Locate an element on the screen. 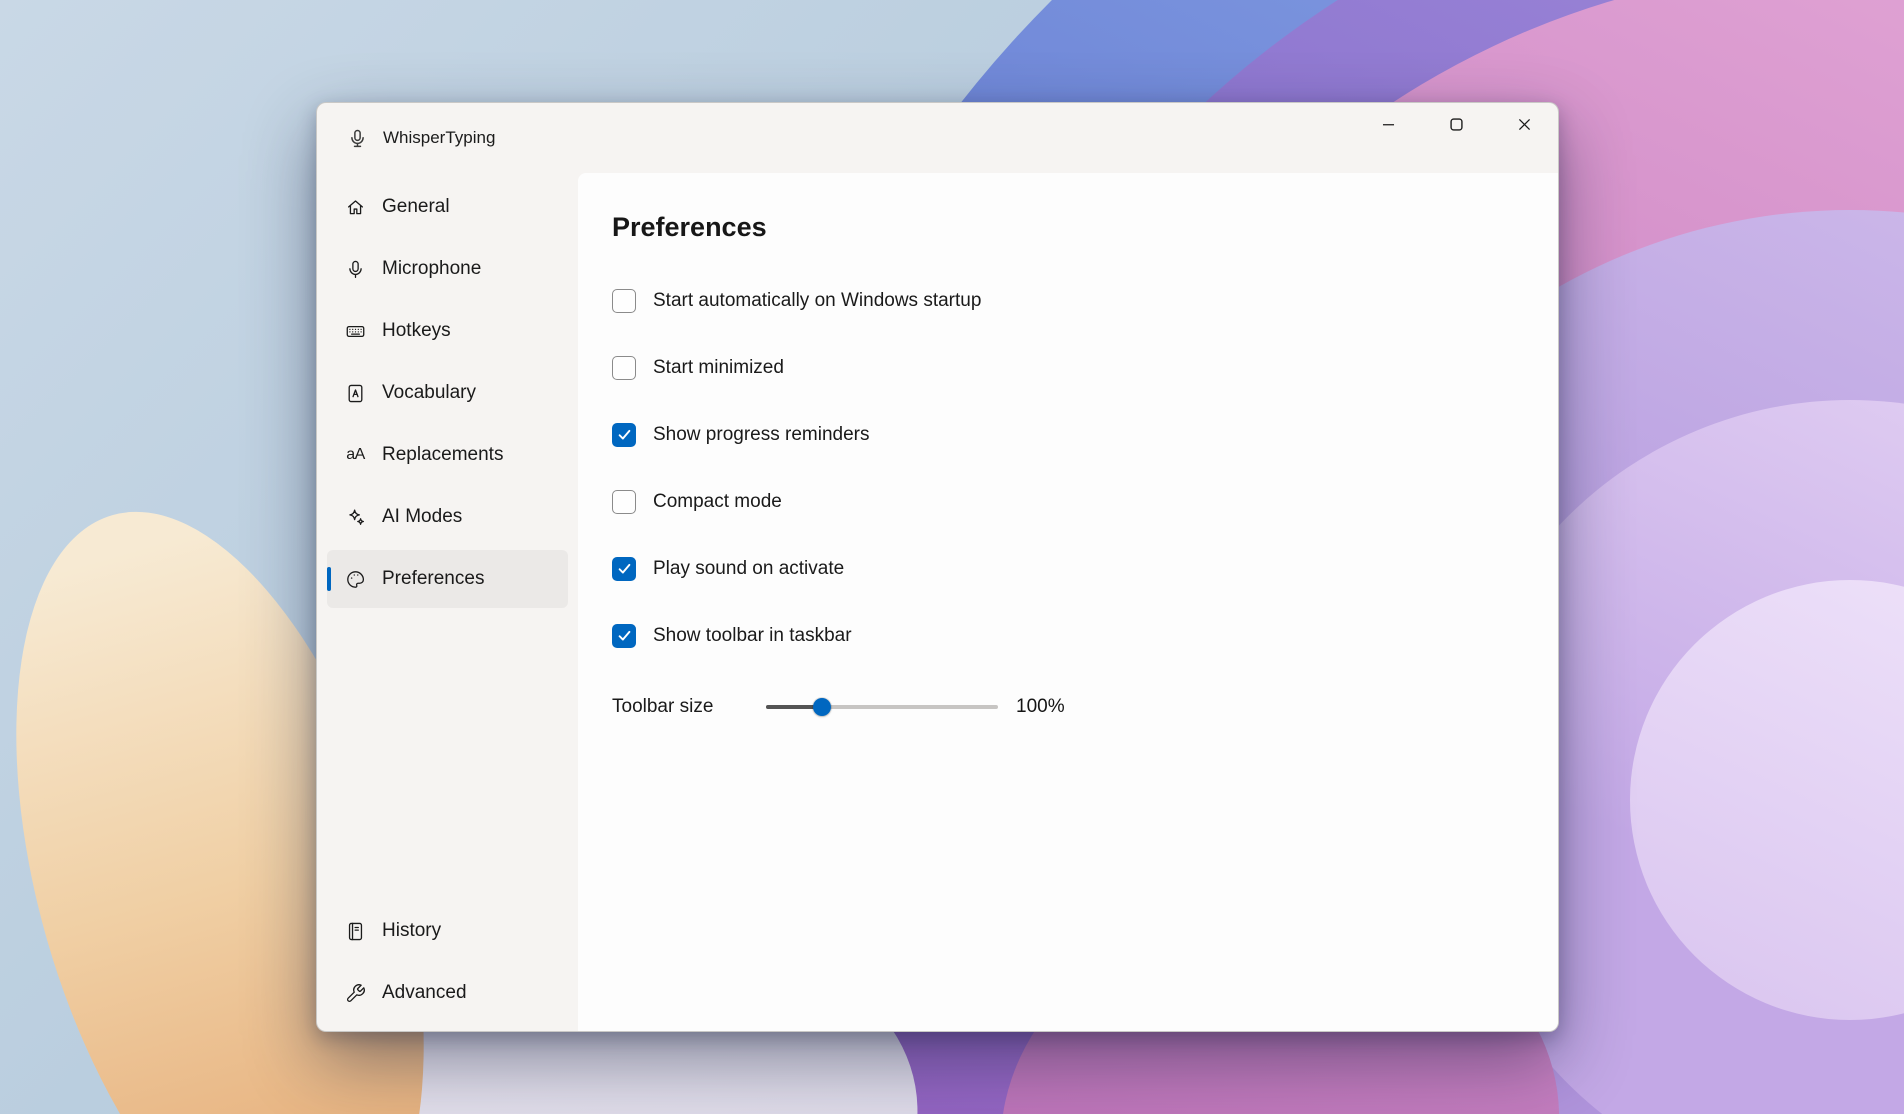 This screenshot has width=1904, height=1114. maximize-icon is located at coordinates (1456, 126).